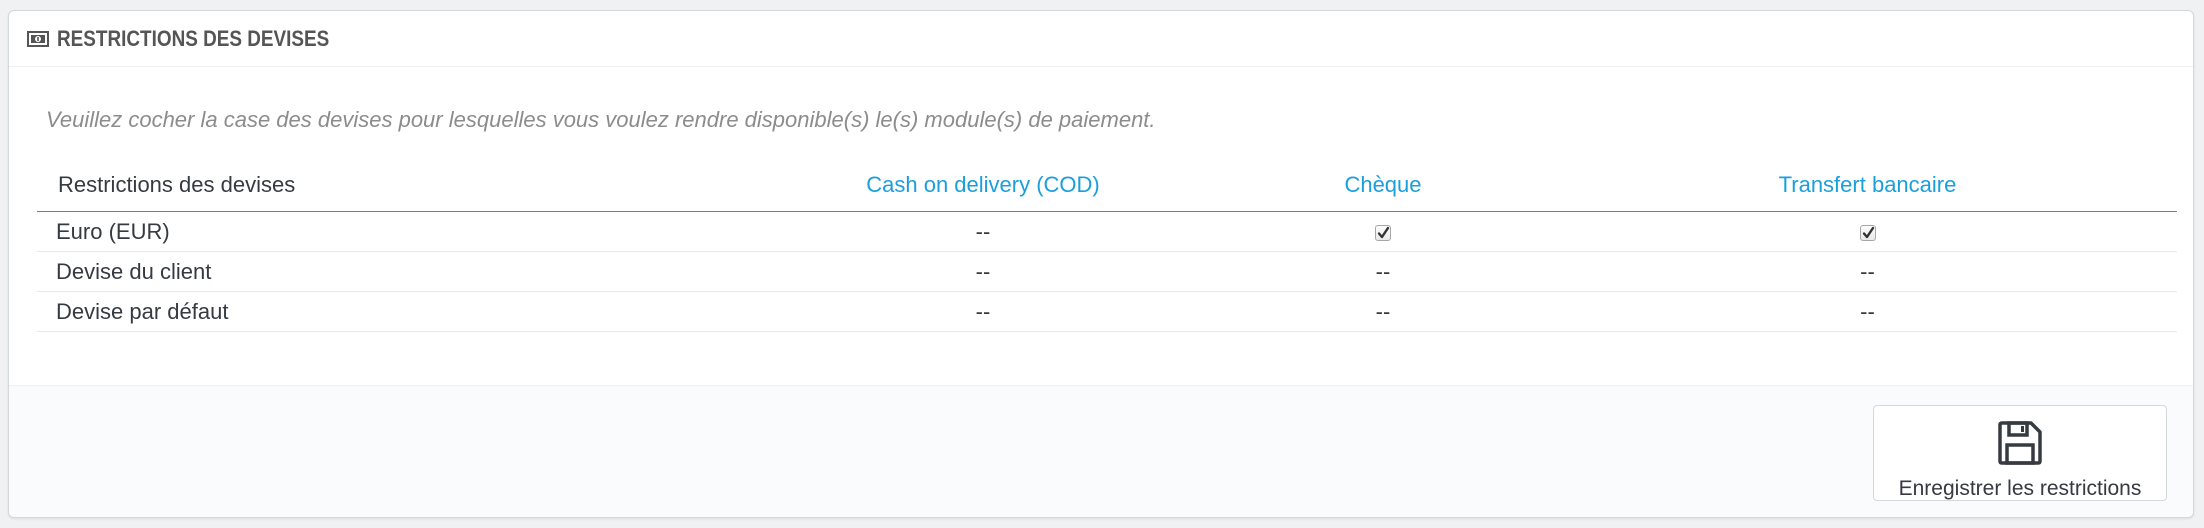 The width and height of the screenshot is (2204, 528). I want to click on money-icon, so click(38, 39).